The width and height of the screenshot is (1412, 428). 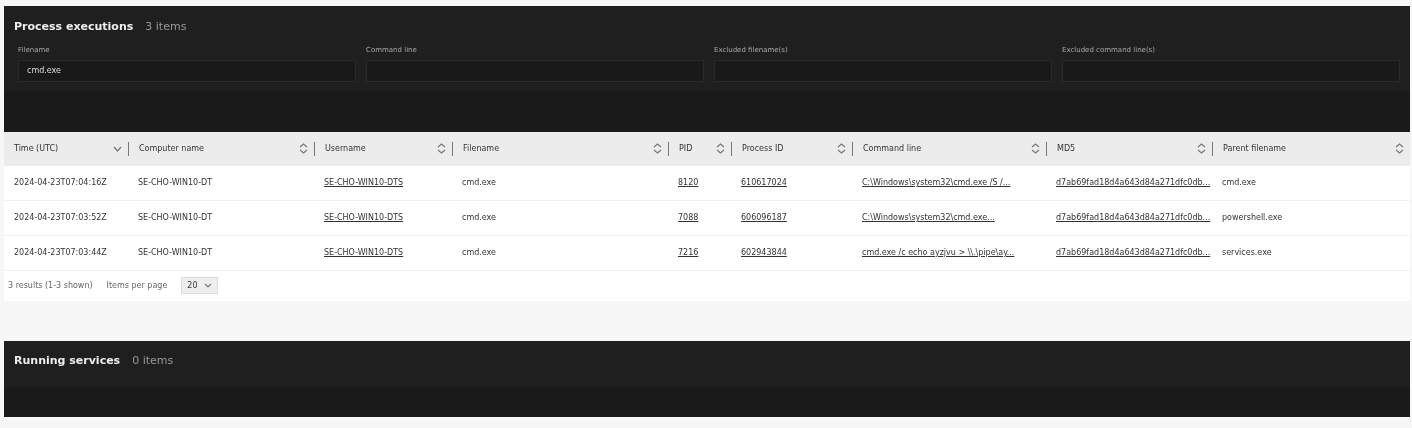 I want to click on panel-title: Process executions, so click(x=74, y=26).